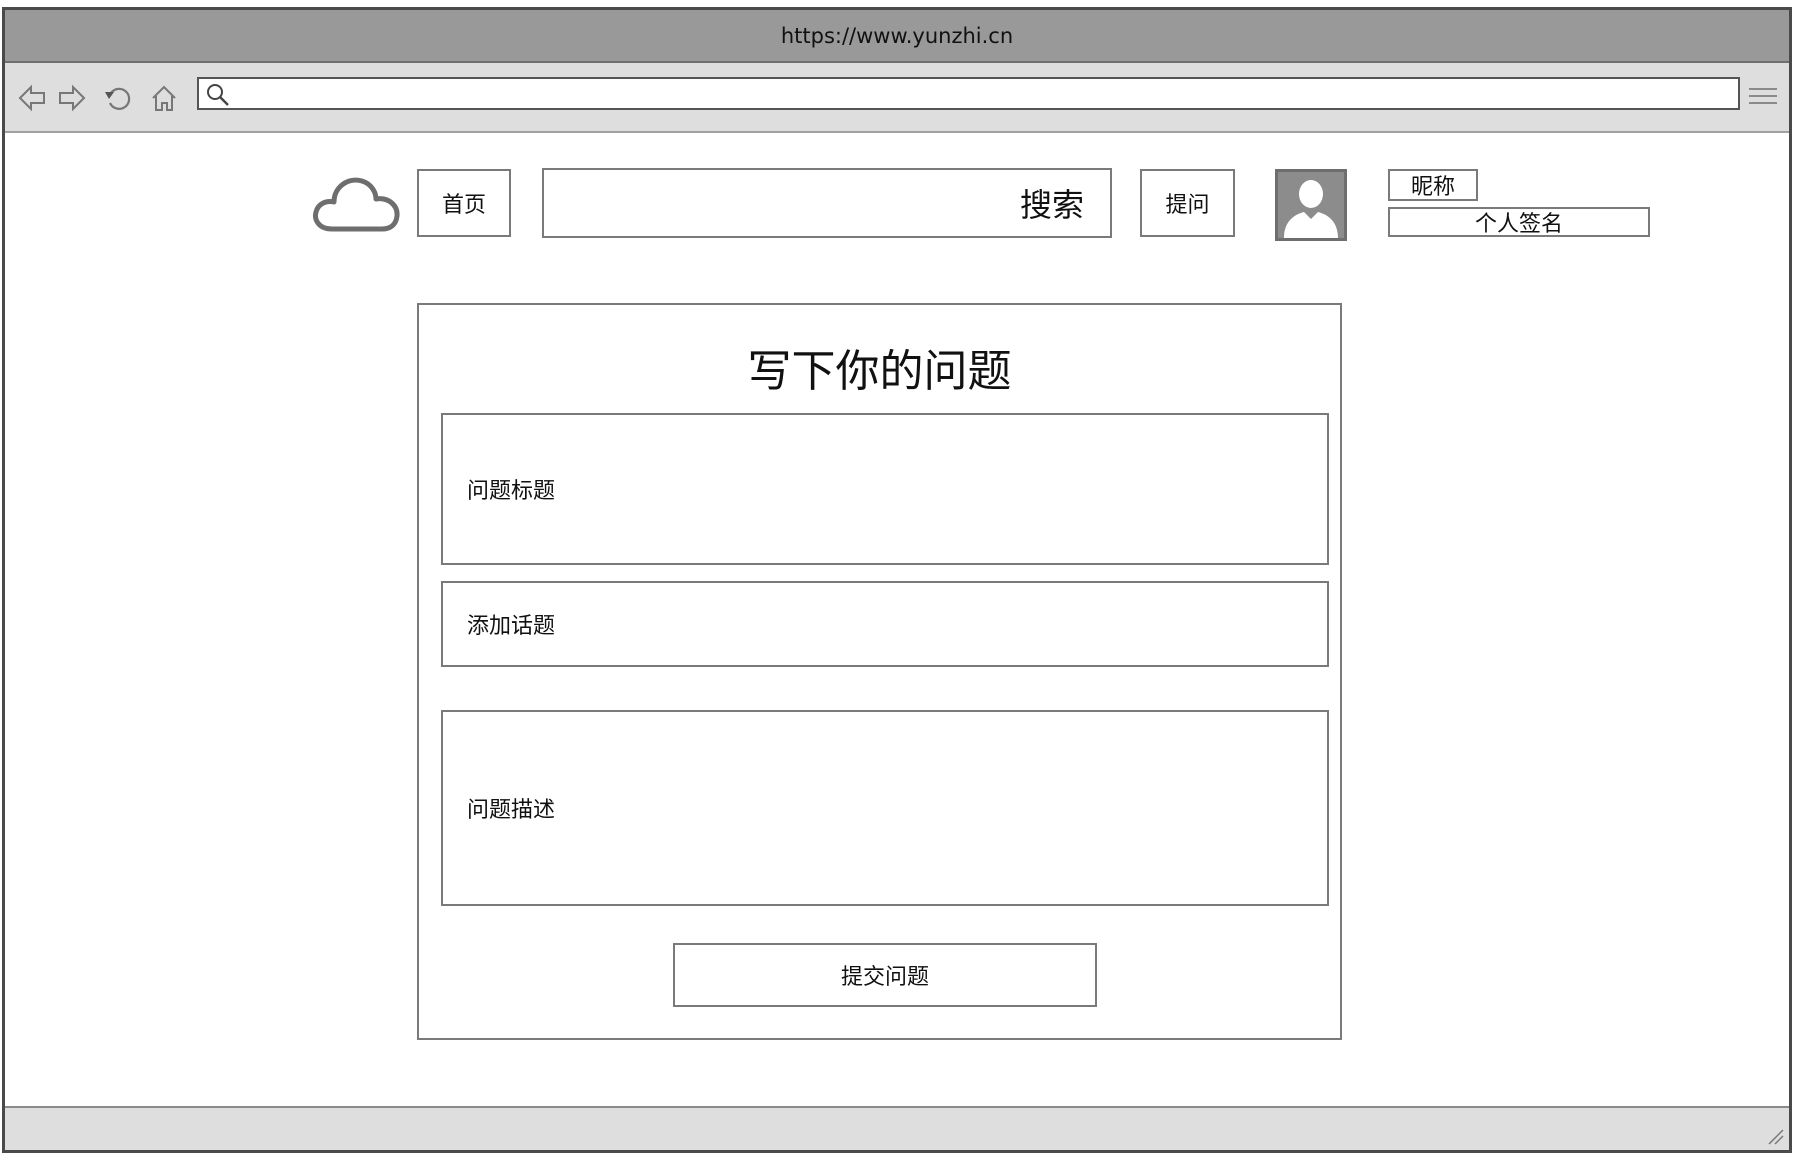 This screenshot has height=1156, width=1796. What do you see at coordinates (511, 626) in the screenshot?
I see `add-topic-placeholder: 添加话题` at bounding box center [511, 626].